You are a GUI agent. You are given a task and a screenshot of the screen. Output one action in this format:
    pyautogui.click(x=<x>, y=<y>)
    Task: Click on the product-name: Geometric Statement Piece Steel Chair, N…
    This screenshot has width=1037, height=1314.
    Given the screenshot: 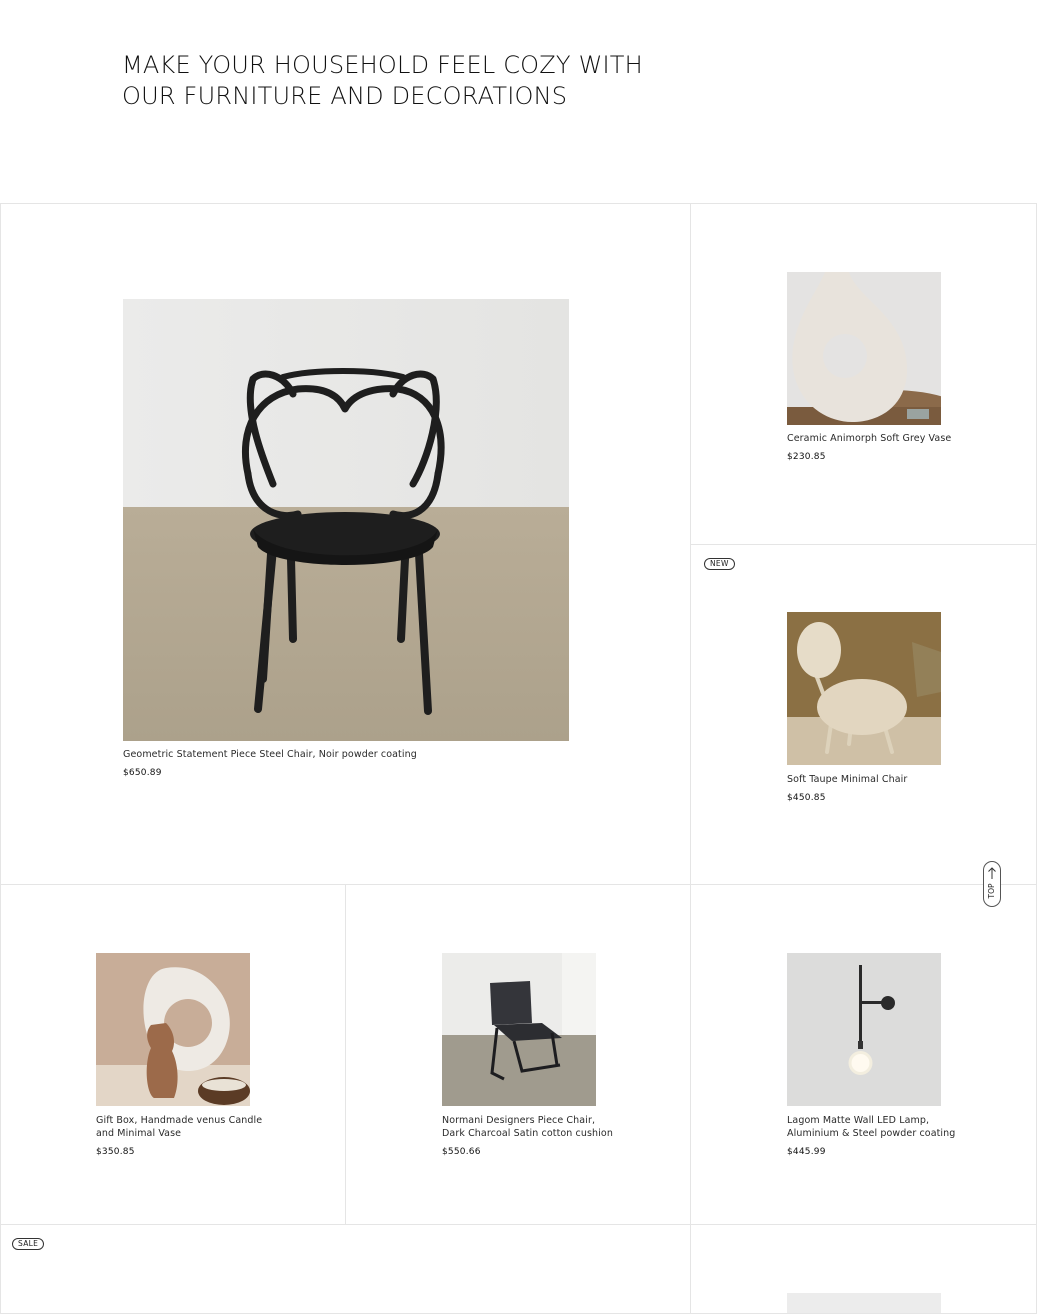 What is the action you would take?
    pyautogui.click(x=343, y=754)
    